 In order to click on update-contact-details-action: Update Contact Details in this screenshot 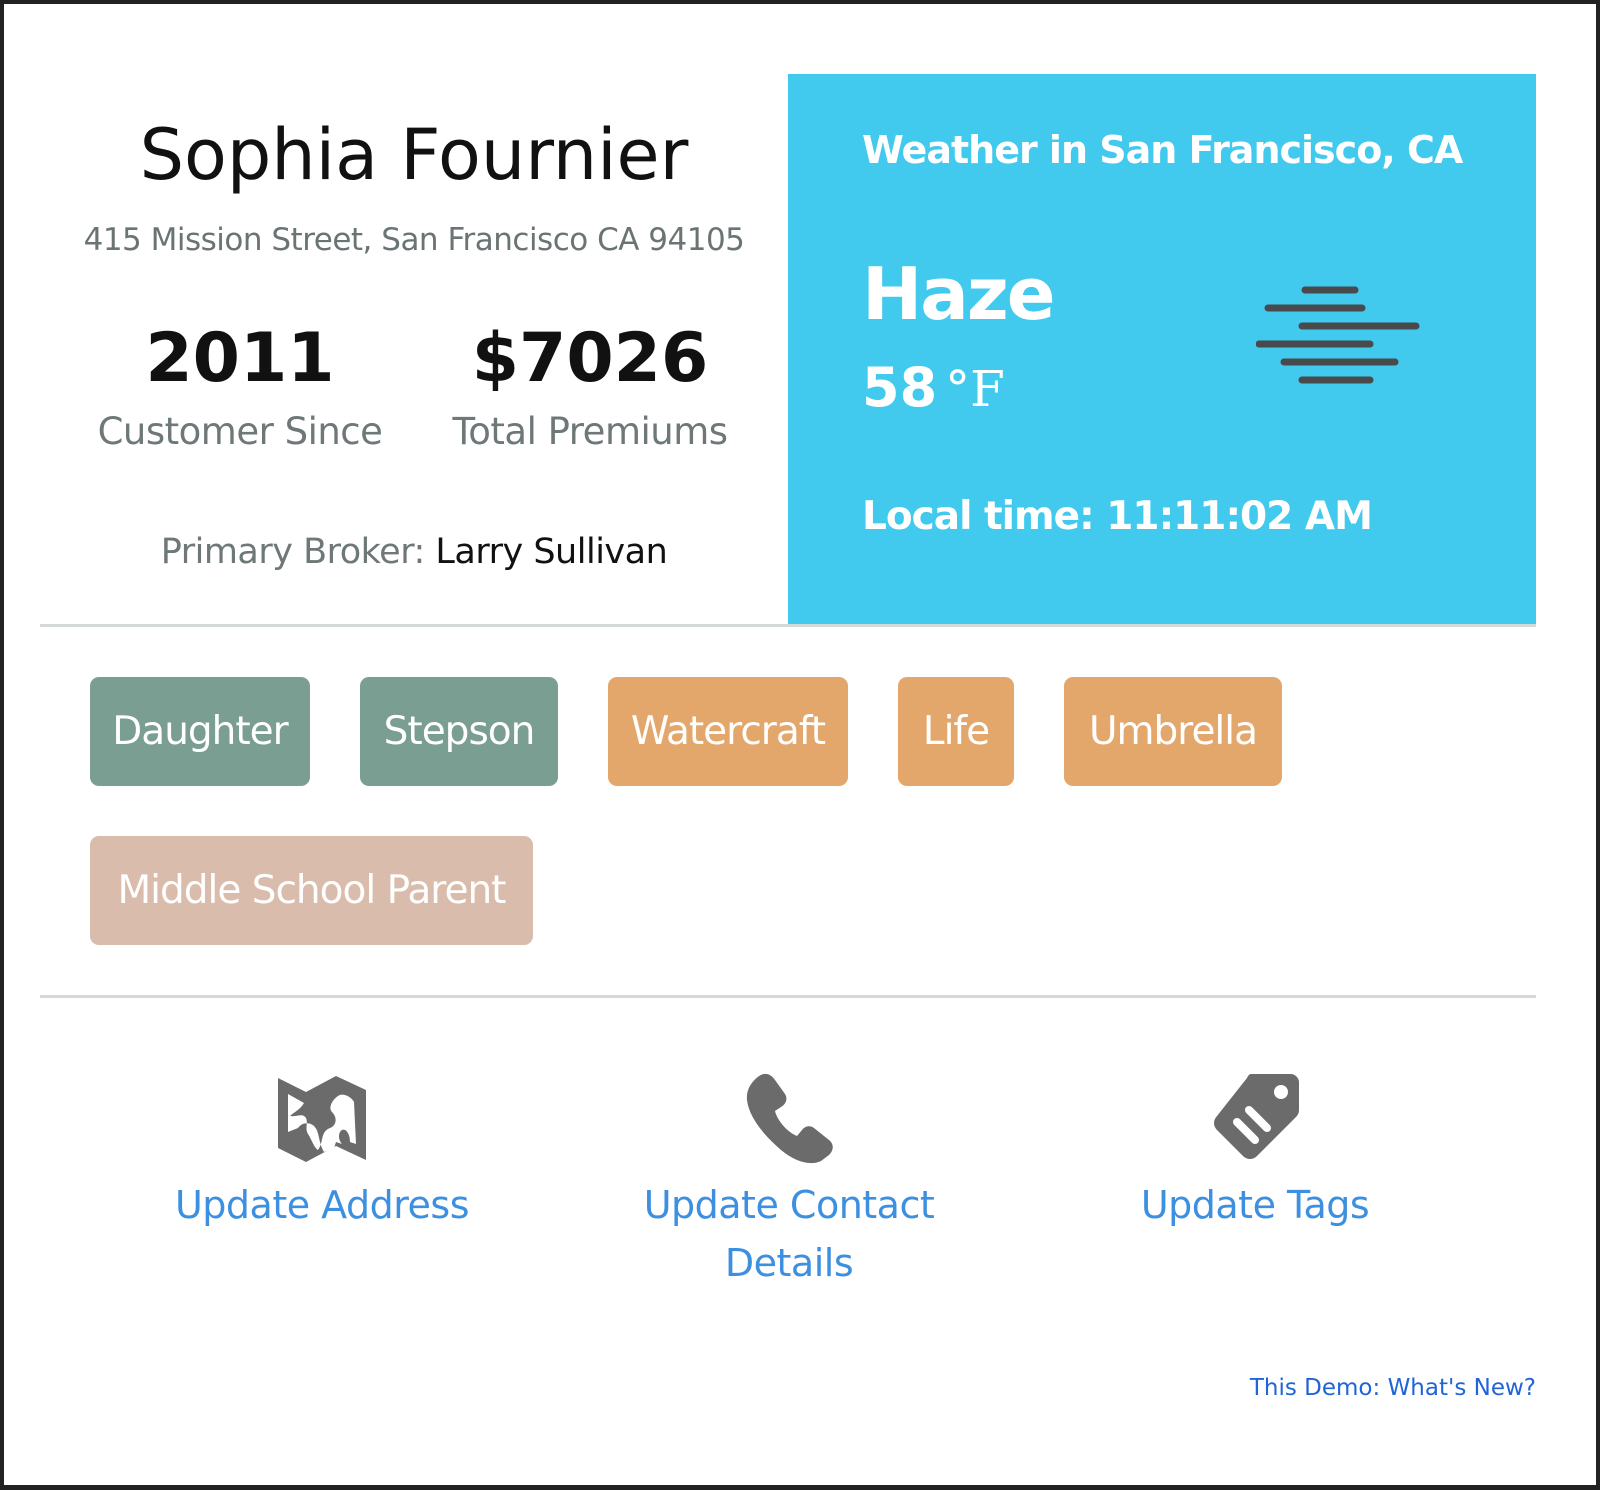, I will do `click(789, 1181)`.